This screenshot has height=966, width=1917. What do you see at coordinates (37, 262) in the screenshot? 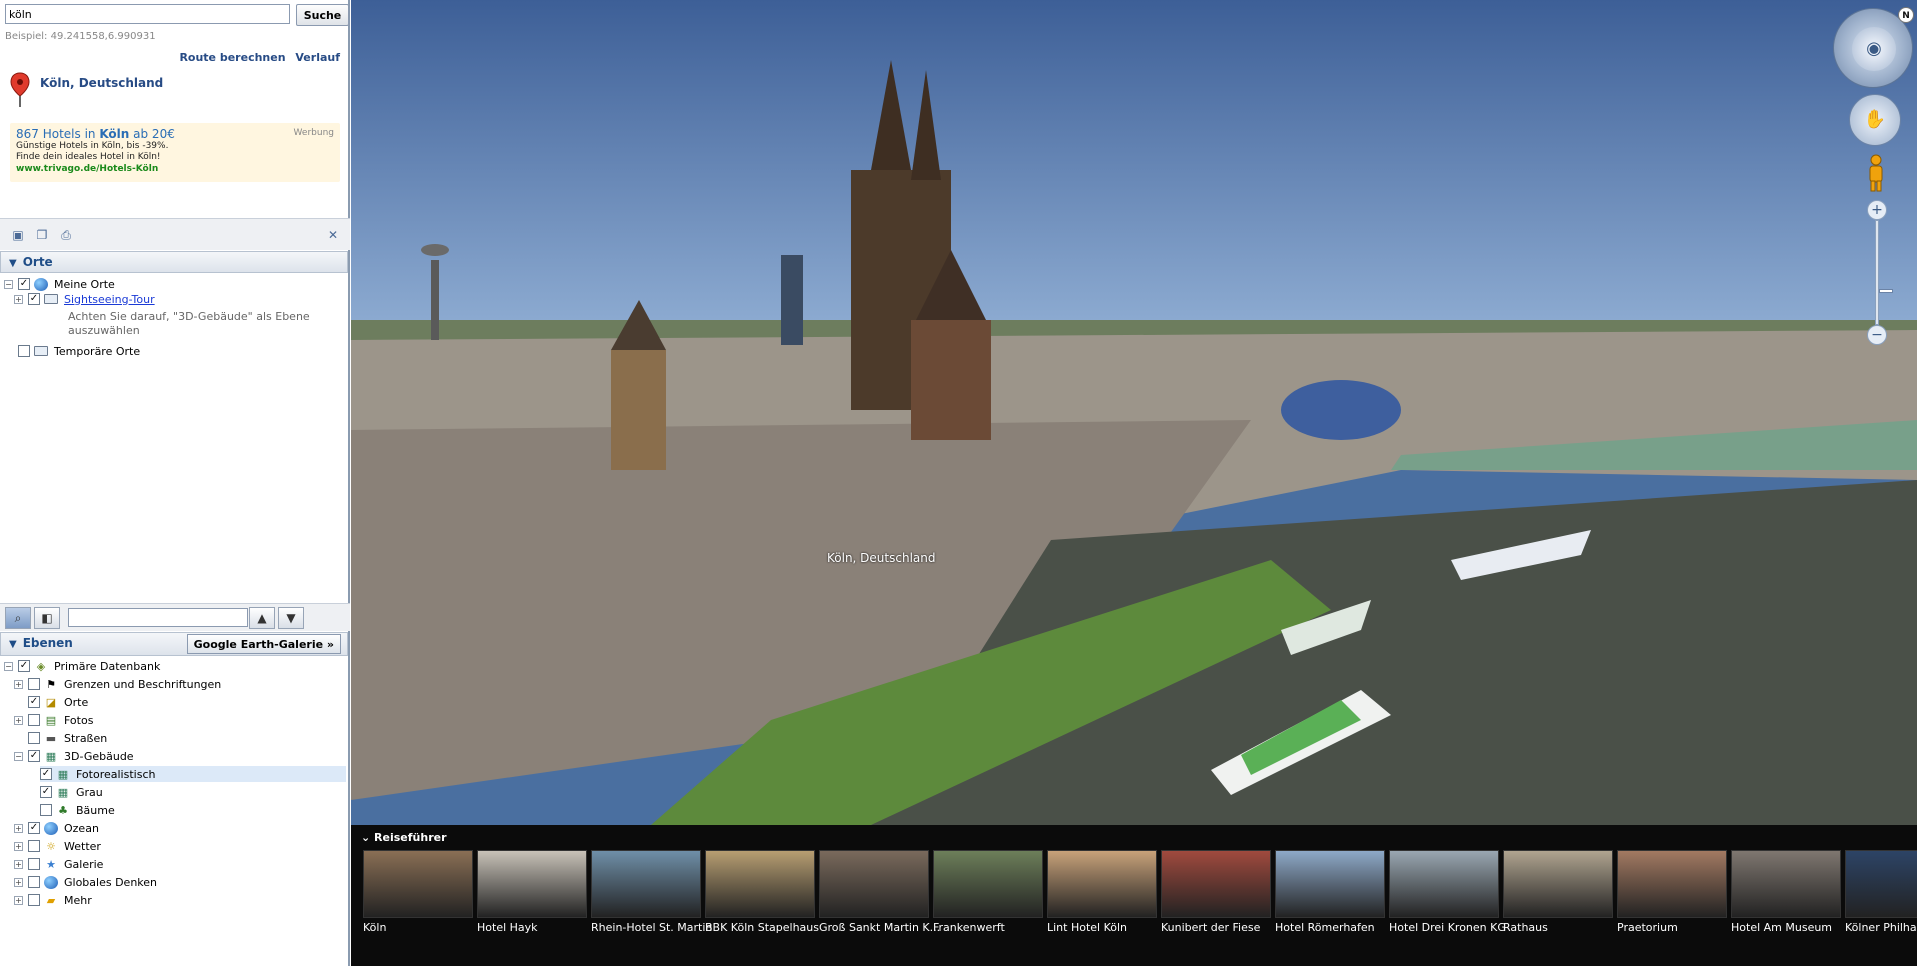
I see `orte-header-label: Orte` at bounding box center [37, 262].